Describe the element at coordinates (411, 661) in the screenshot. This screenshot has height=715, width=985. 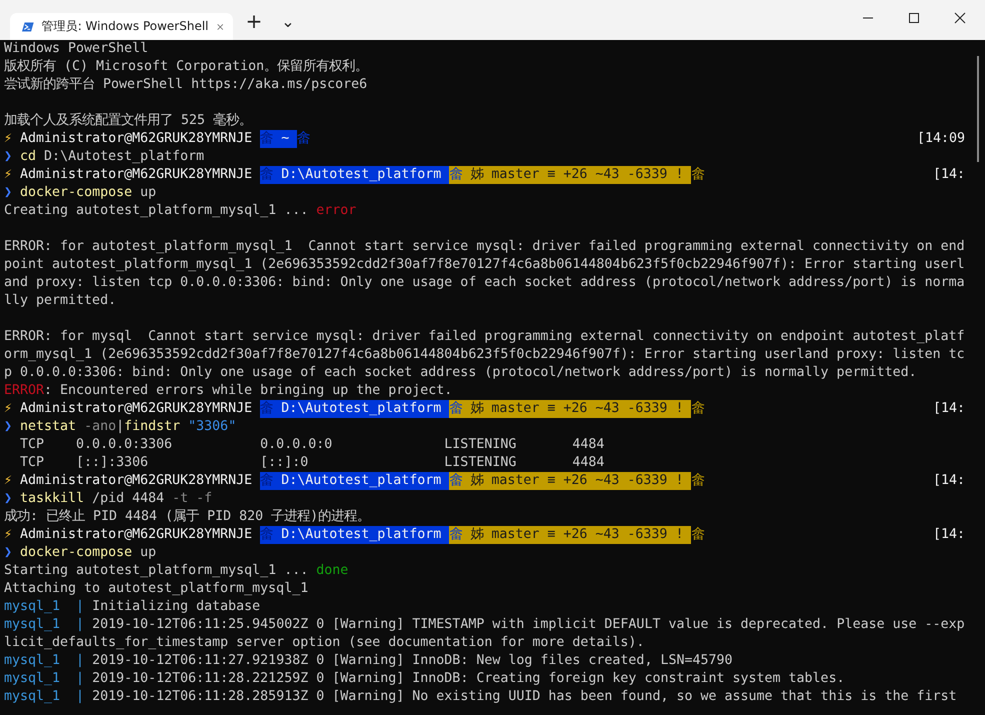
I see `output-text: 2019-10-12T06:11:27.921938Z 0 [Warning] InnoDB: New log files created, LSN=45790` at that location.